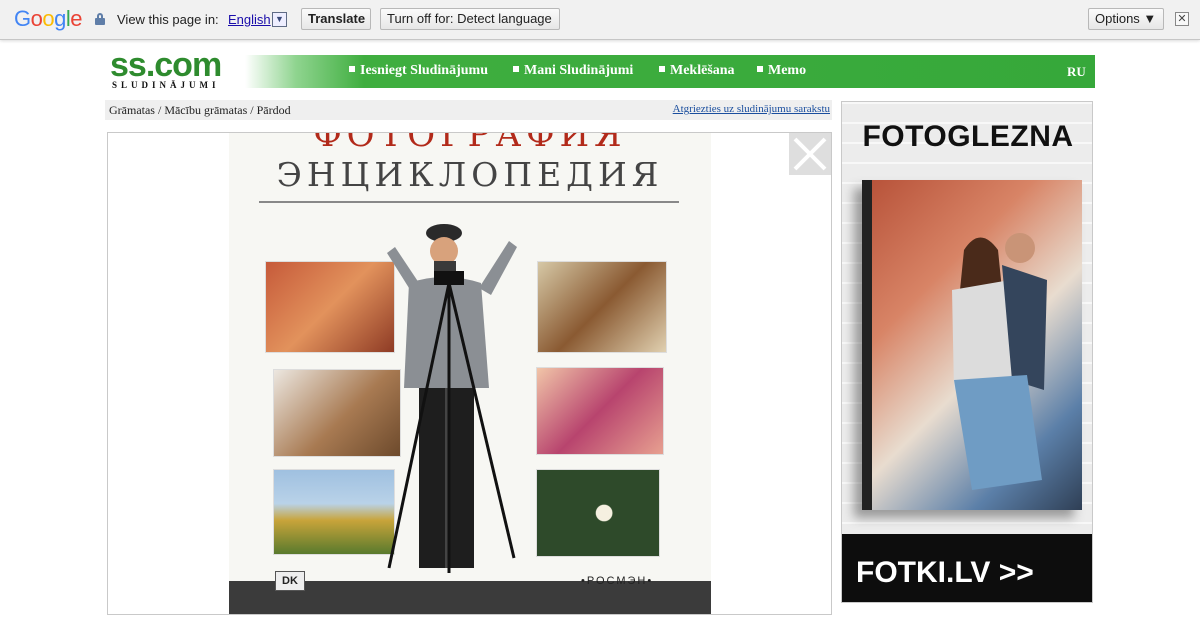  What do you see at coordinates (469, 202) in the screenshot?
I see `divider` at bounding box center [469, 202].